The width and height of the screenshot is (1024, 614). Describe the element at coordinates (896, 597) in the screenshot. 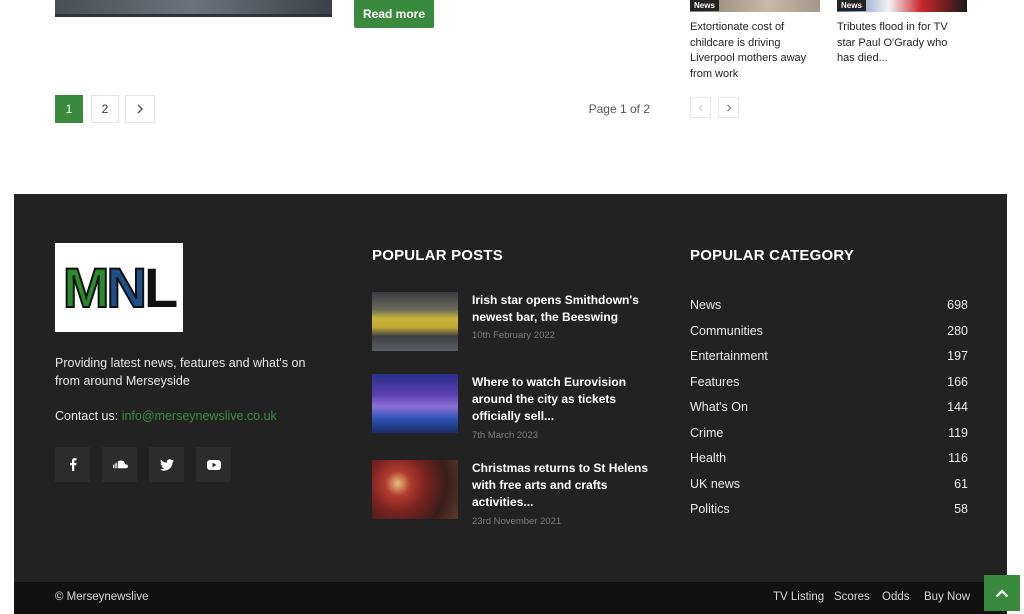

I see `footer-link-odds: Odds` at that location.